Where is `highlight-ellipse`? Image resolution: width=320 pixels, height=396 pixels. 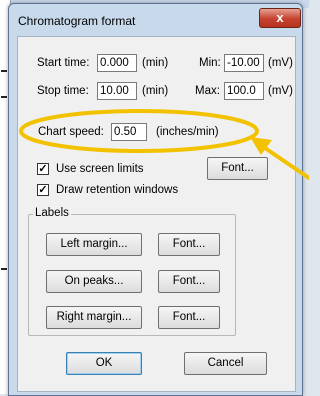 highlight-ellipse is located at coordinates (139, 131).